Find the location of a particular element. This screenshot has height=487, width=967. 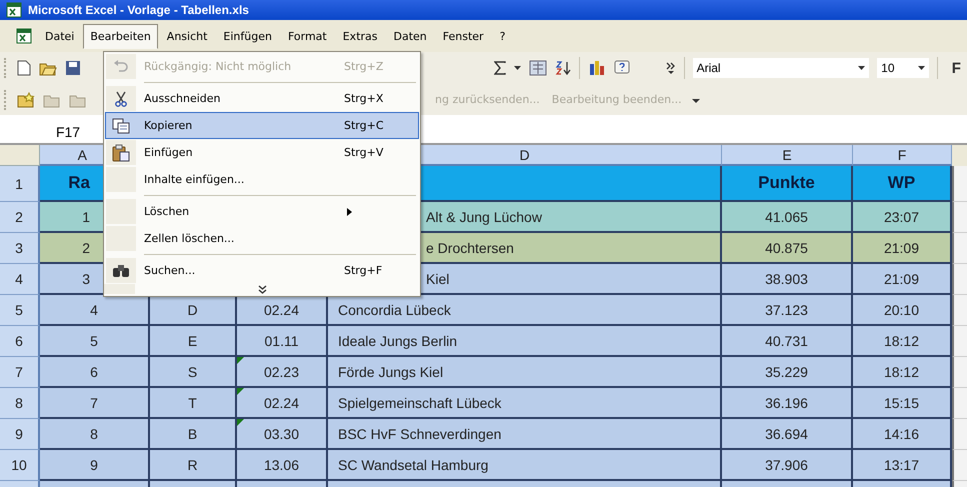

table-cell: SC Wandsetal Hamburg is located at coordinates (525, 465).